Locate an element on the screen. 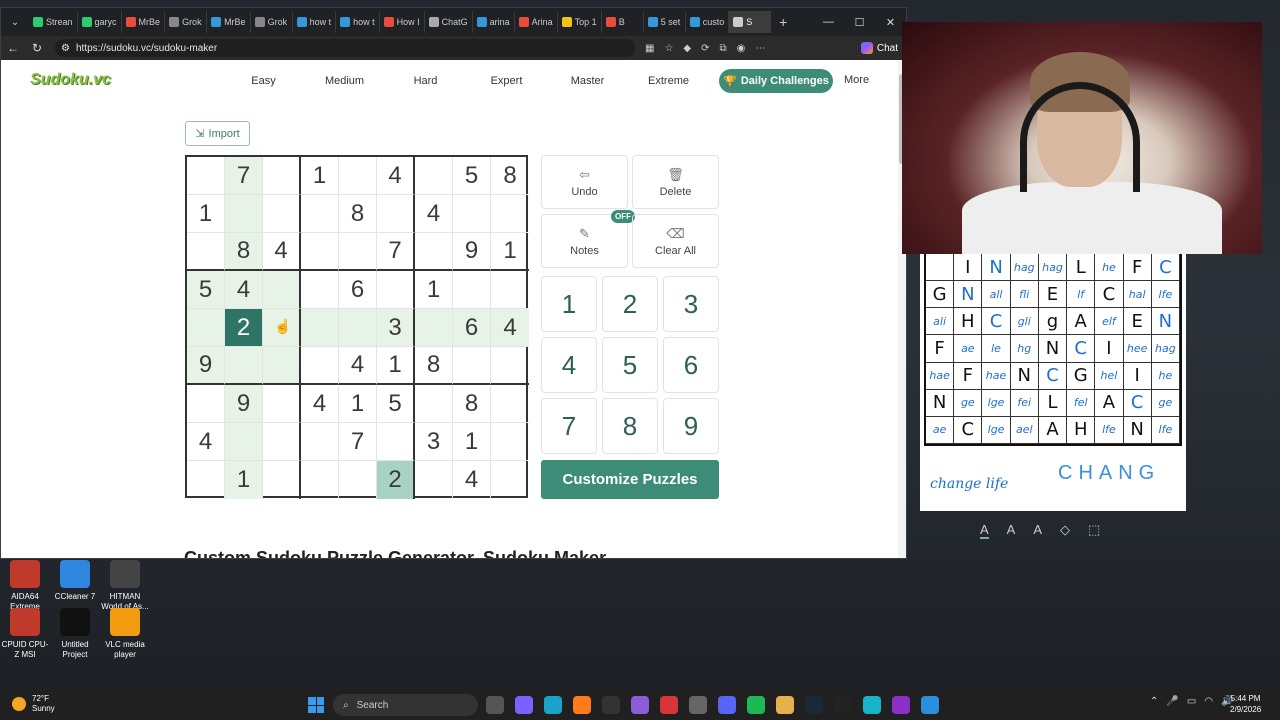  itunes-icon is located at coordinates (698, 705).